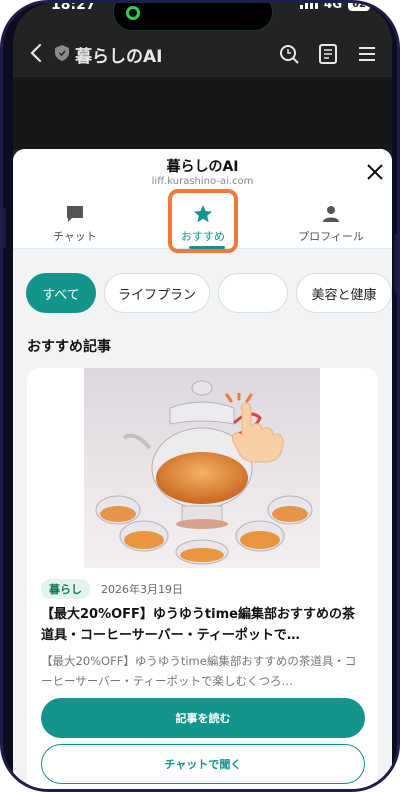 Image resolution: width=400 pixels, height=792 pixels. What do you see at coordinates (203, 221) in the screenshot?
I see `tap-highlight-box` at bounding box center [203, 221].